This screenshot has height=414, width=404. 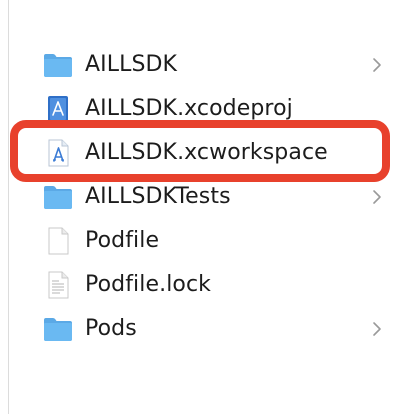 What do you see at coordinates (217, 66) in the screenshot?
I see `list-item-aillsdk-folder: AILLSDK` at bounding box center [217, 66].